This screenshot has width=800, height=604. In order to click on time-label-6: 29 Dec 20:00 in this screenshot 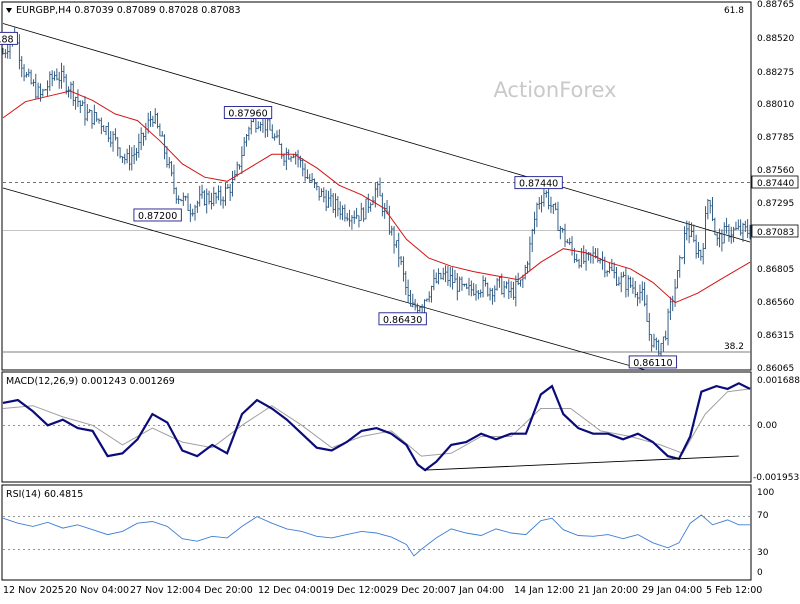, I will do `click(418, 590)`.